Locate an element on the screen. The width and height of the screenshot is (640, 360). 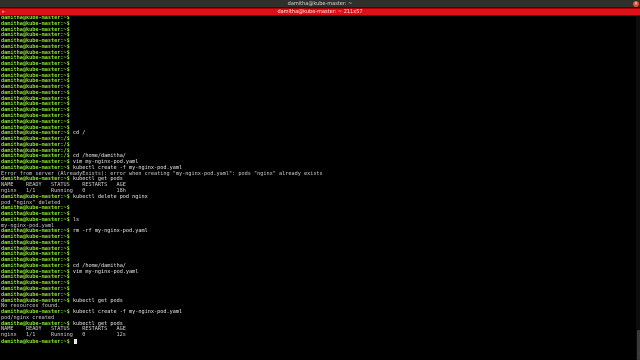
shell-command: kubectl delete pod nginx is located at coordinates (108, 196).